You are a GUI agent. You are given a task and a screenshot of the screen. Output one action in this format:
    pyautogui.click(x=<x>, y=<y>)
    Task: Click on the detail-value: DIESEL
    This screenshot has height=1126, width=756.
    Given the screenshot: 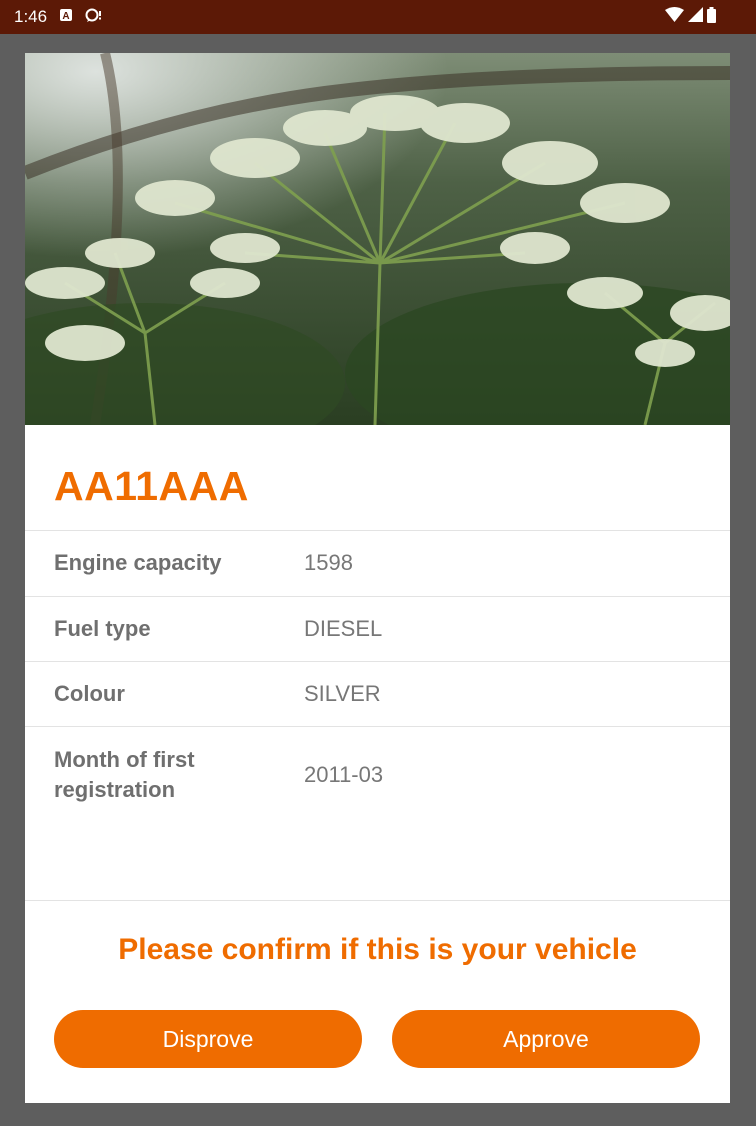 What is the action you would take?
    pyautogui.click(x=343, y=628)
    